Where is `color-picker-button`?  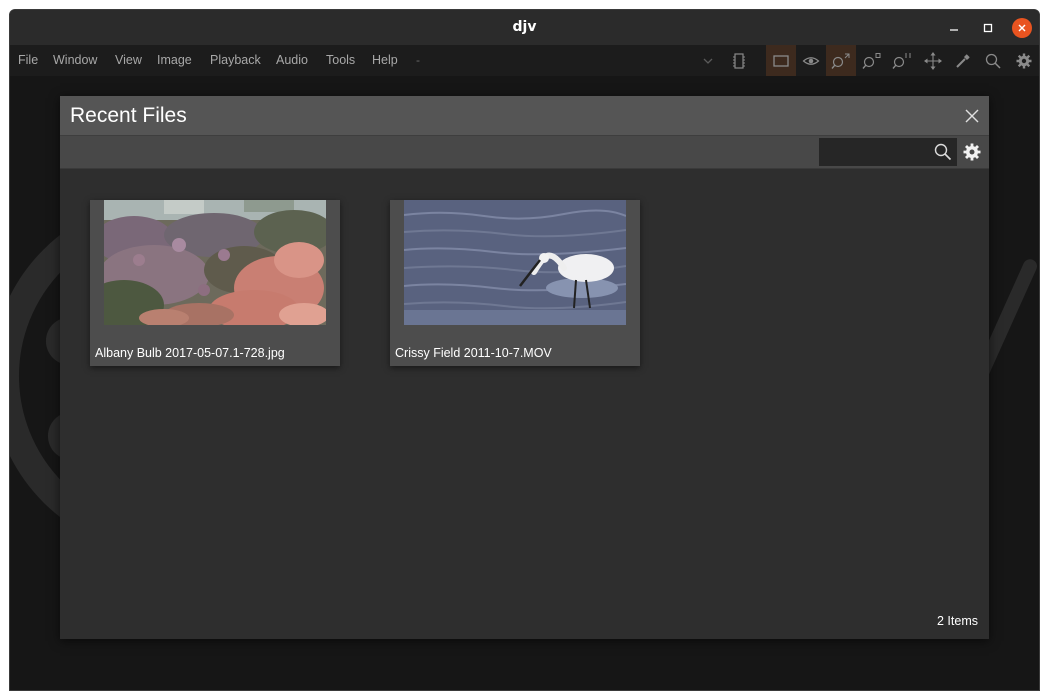 color-picker-button is located at coordinates (963, 60).